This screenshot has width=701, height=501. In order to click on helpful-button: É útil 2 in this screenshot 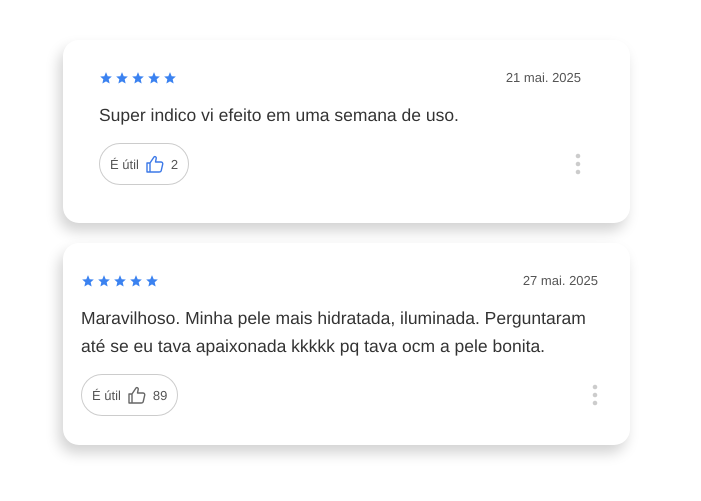, I will do `click(144, 164)`.